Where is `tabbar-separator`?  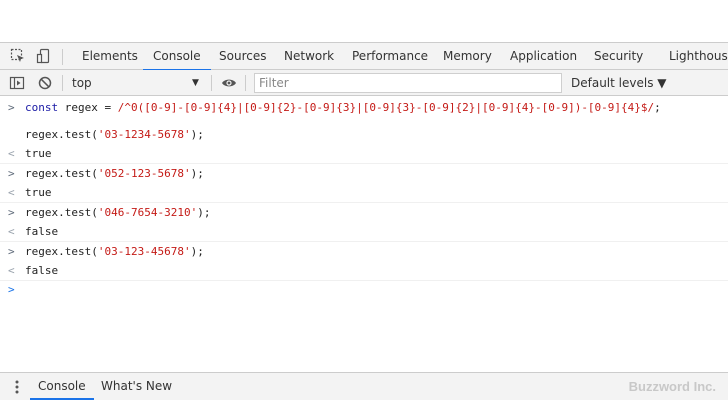 tabbar-separator is located at coordinates (62, 57).